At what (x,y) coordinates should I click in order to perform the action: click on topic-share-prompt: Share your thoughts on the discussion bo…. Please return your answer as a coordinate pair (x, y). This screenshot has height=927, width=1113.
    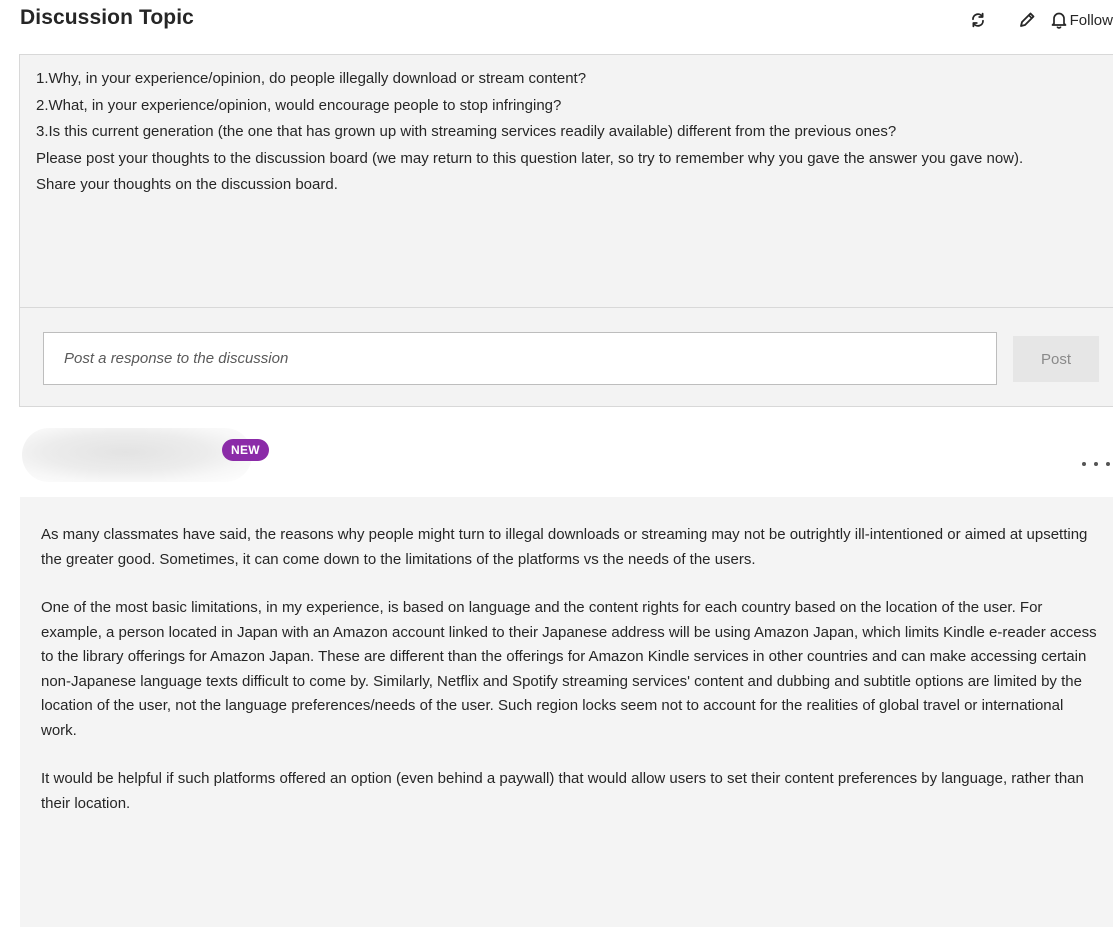
    Looking at the image, I should click on (187, 184).